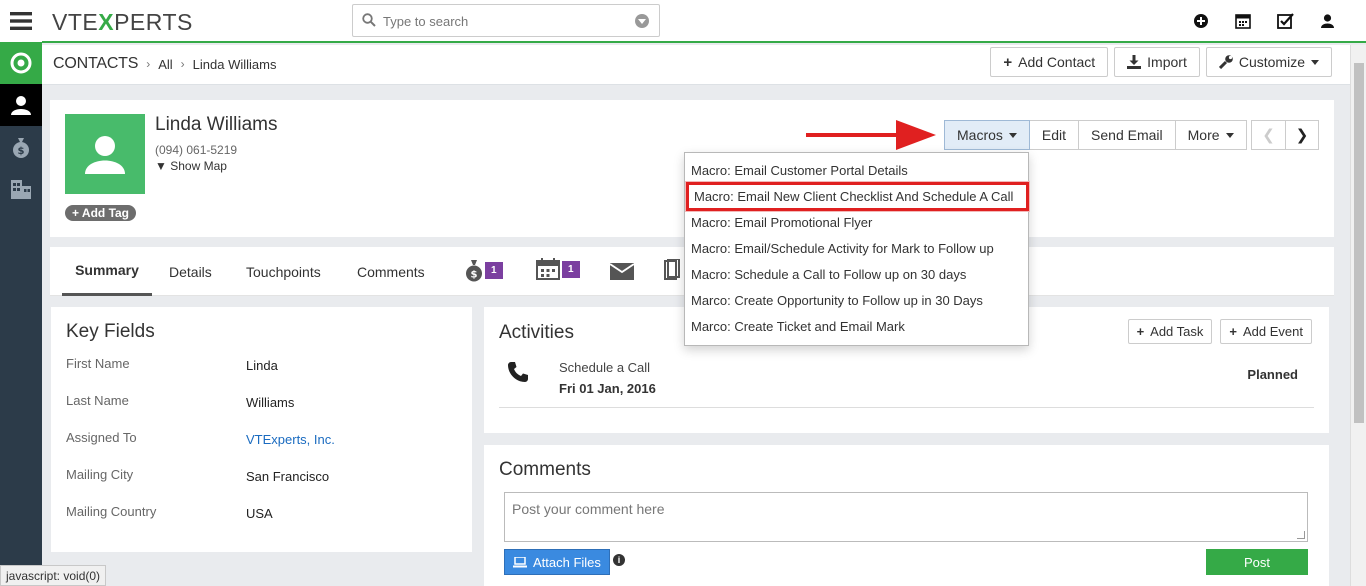  I want to click on add-contact-button: + Add Contact, so click(1049, 62).